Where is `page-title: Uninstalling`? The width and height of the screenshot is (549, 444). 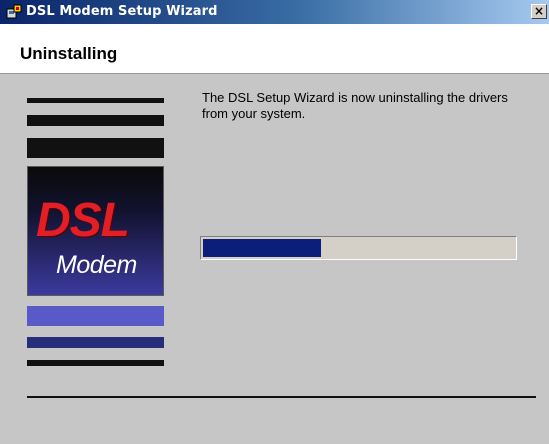 page-title: Uninstalling is located at coordinates (69, 53).